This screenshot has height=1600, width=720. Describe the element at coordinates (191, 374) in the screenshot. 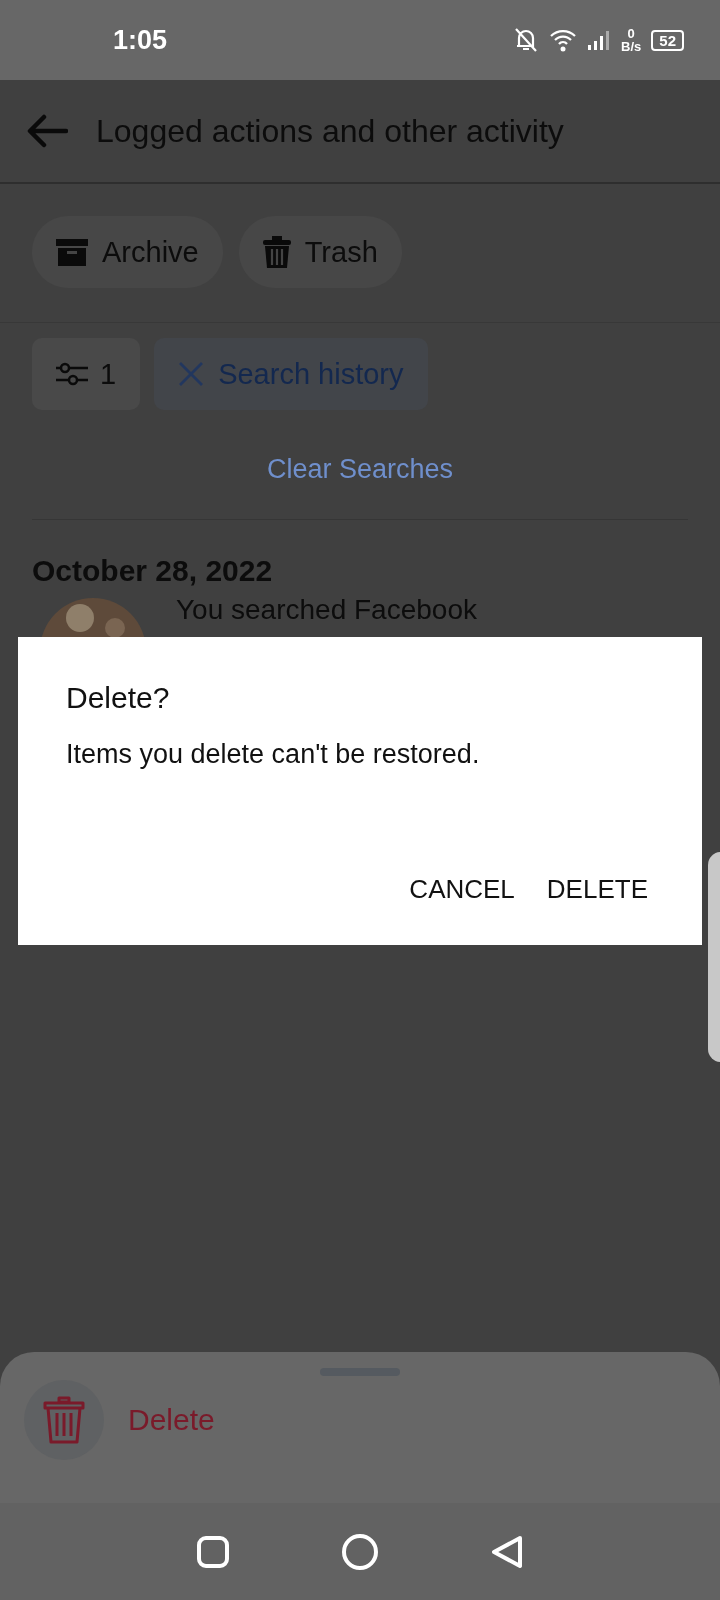

I see `close-icon` at that location.